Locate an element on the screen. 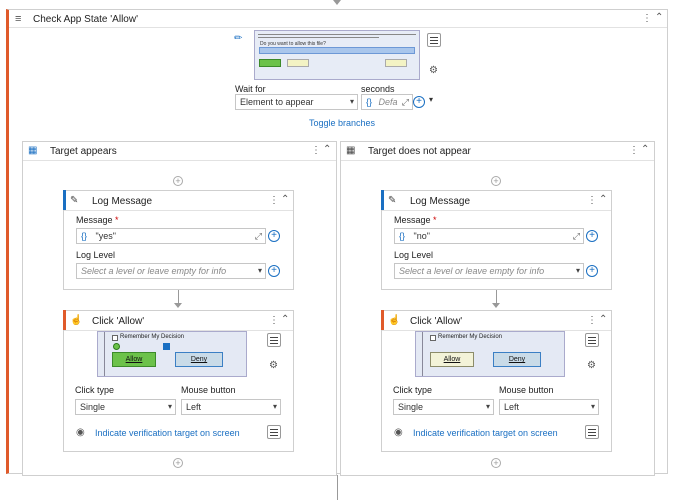 This screenshot has height=500, width=674. seconds-placeholder: Defa is located at coordinates (388, 102).